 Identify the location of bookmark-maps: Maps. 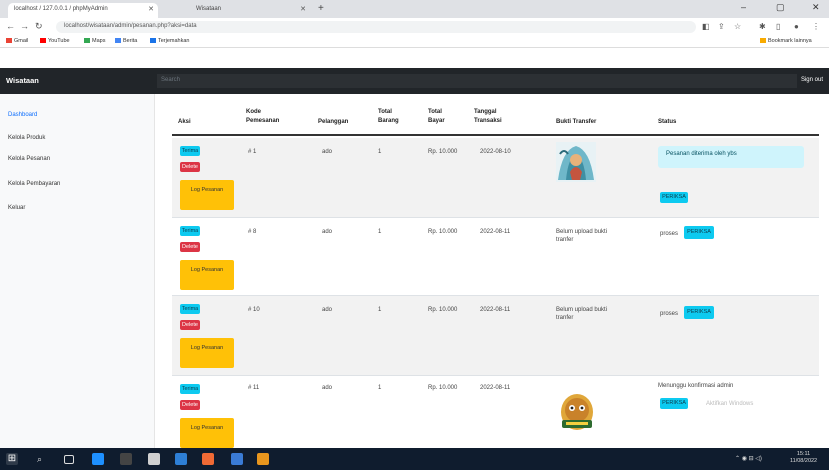
(94, 41).